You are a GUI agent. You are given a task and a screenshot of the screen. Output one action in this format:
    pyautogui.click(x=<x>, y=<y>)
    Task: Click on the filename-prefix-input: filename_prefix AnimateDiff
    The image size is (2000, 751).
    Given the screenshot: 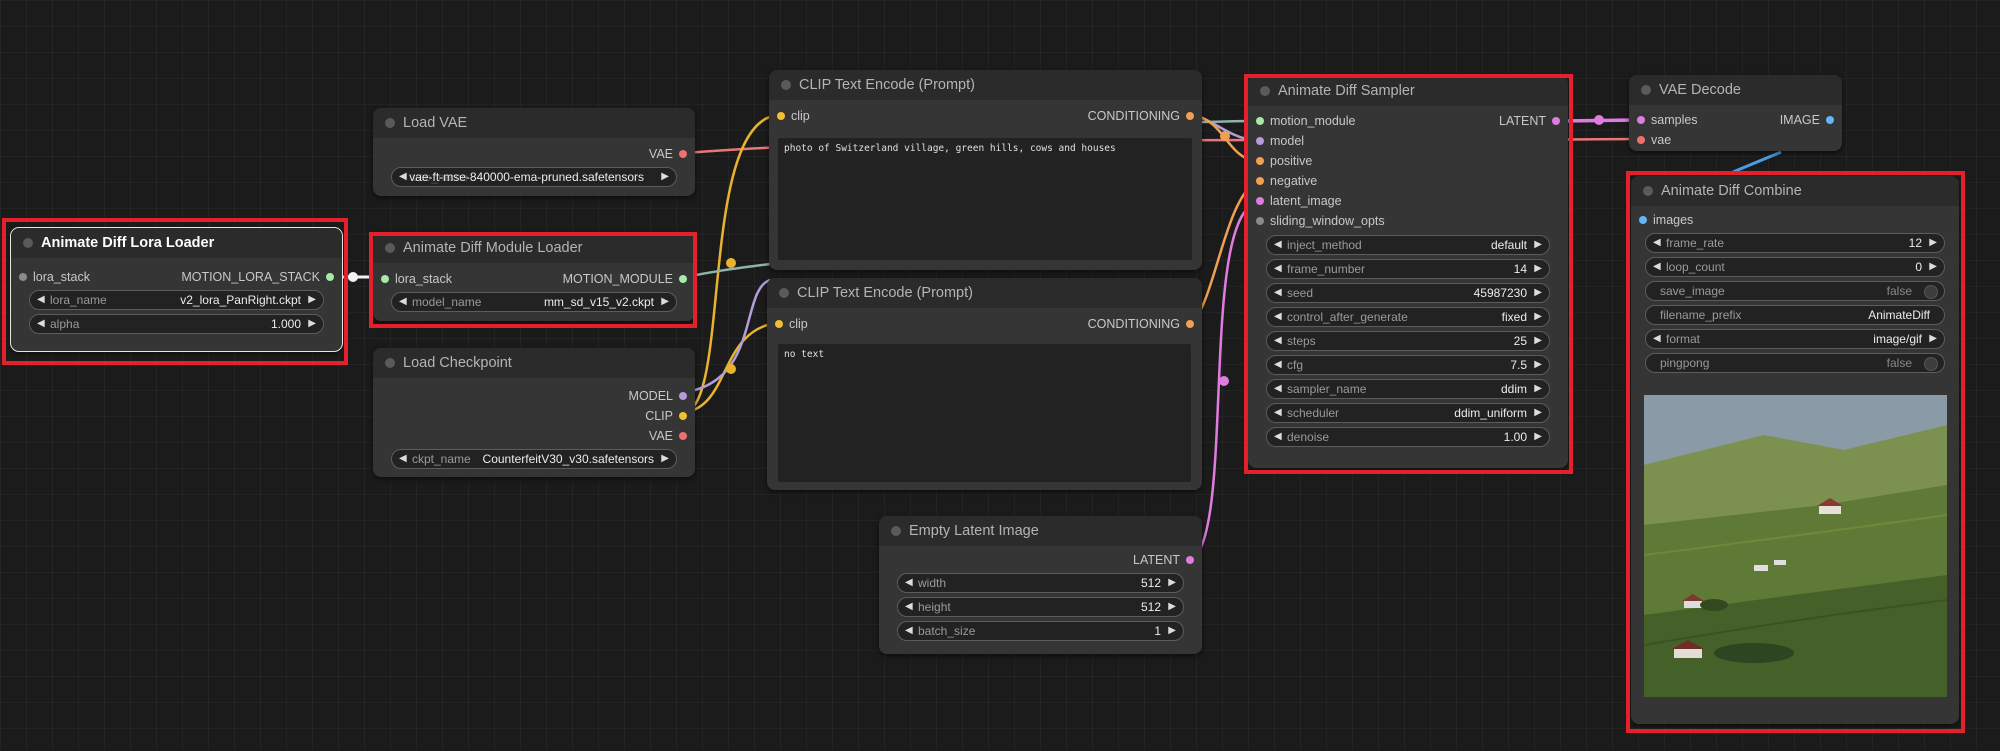 What is the action you would take?
    pyautogui.click(x=1795, y=315)
    